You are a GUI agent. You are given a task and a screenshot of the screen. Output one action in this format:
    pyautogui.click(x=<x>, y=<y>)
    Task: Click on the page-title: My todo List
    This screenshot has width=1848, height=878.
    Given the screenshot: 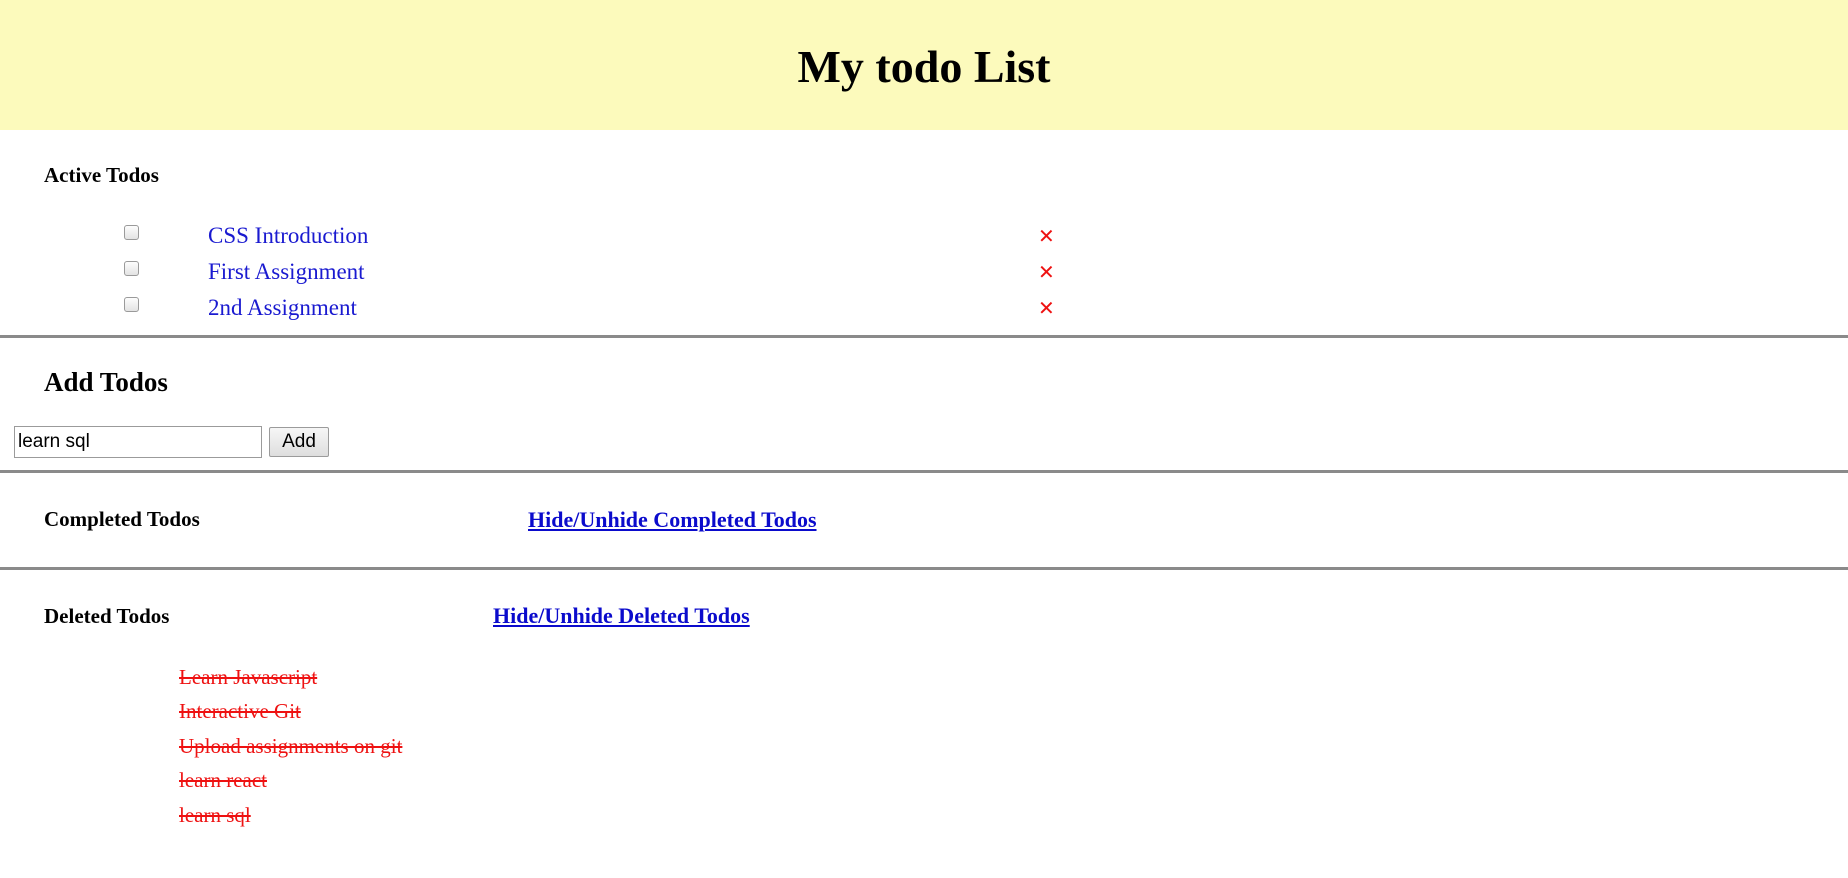 What is the action you would take?
    pyautogui.click(x=924, y=66)
    